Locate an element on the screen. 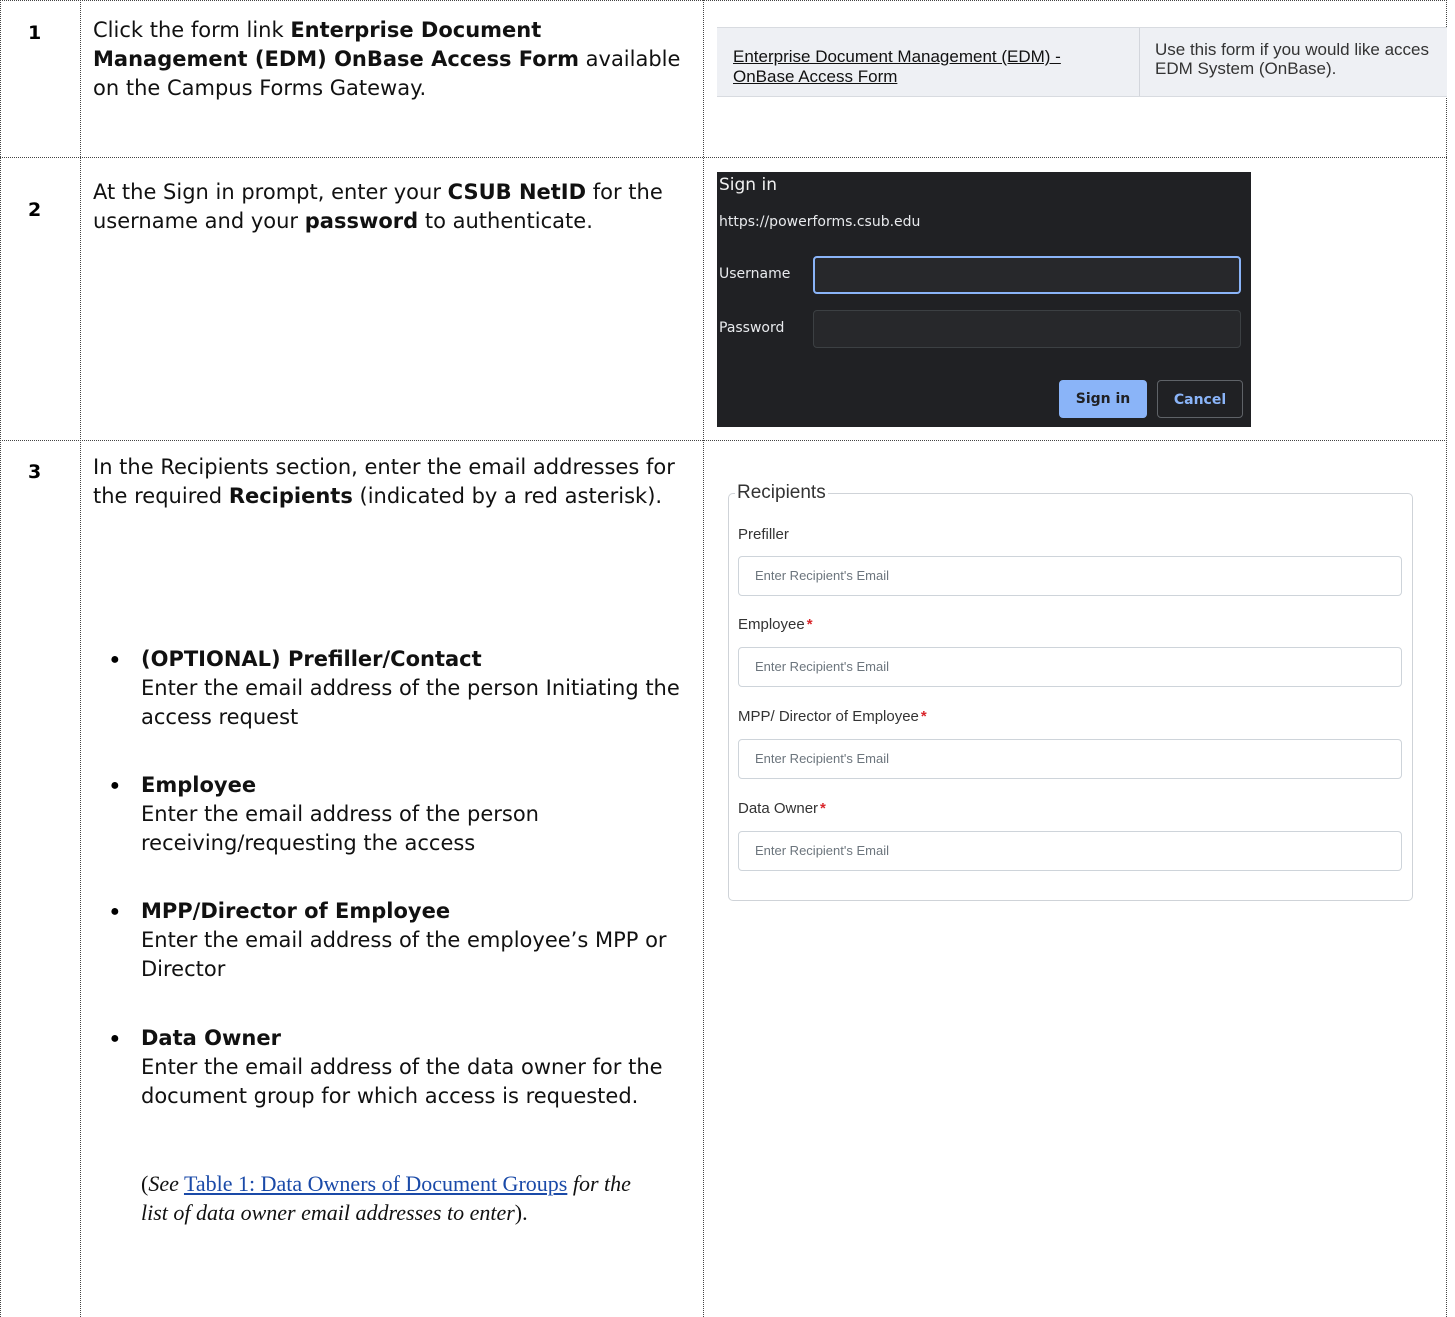 Image resolution: width=1455 pixels, height=1317 pixels. dialog-url: https://powerforms.csub.edu is located at coordinates (820, 222).